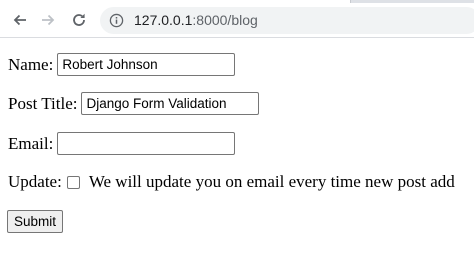 This screenshot has height=267, width=474. I want to click on name-row: Name: Robert Johnson, so click(122, 64).